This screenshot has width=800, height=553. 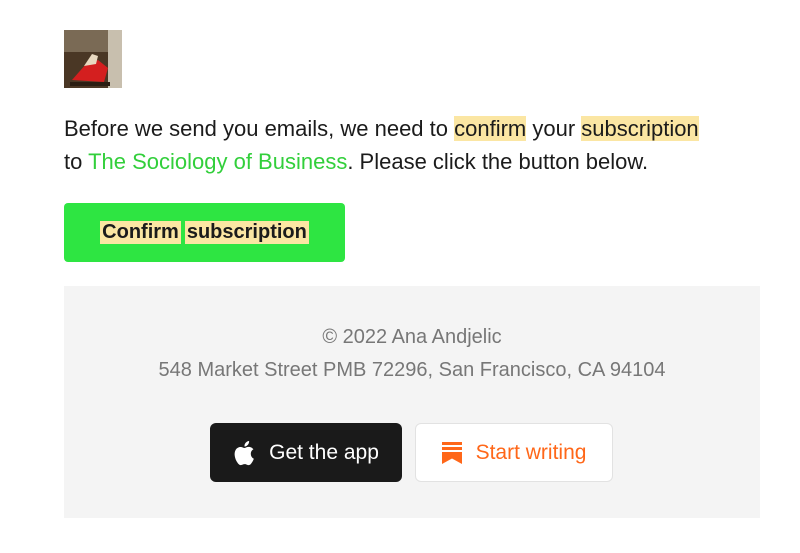 I want to click on intro-mid: your, so click(x=554, y=128).